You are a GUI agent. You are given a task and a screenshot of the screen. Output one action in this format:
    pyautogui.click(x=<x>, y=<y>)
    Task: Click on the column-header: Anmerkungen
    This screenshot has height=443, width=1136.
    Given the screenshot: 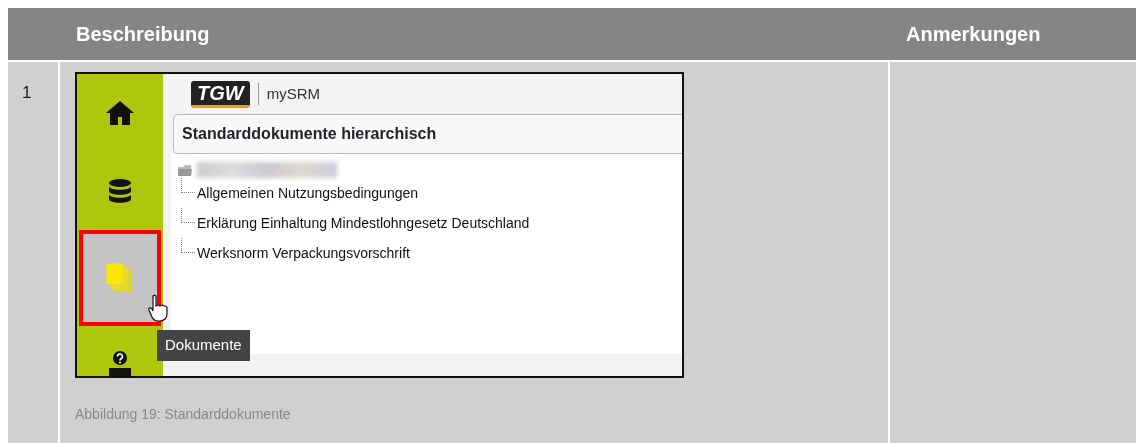 What is the action you would take?
    pyautogui.click(x=973, y=34)
    